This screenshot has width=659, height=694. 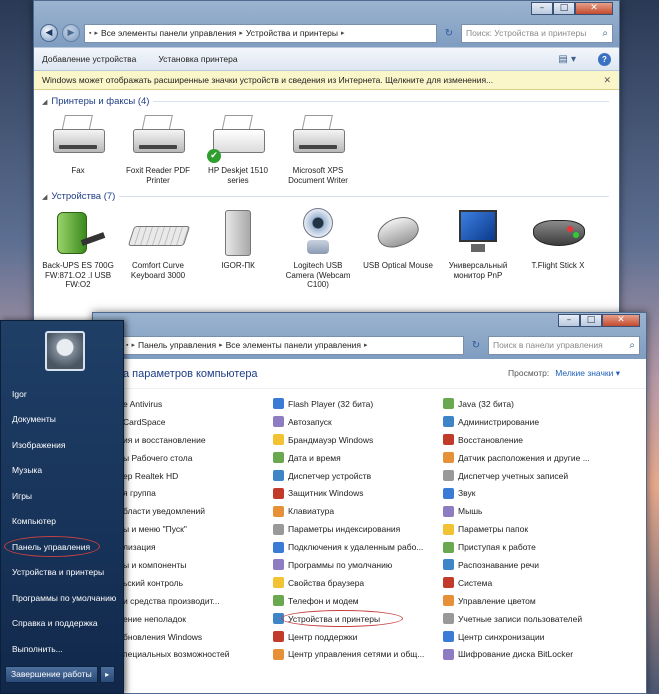 I want to click on printer-item: Fax, so click(x=78, y=148).